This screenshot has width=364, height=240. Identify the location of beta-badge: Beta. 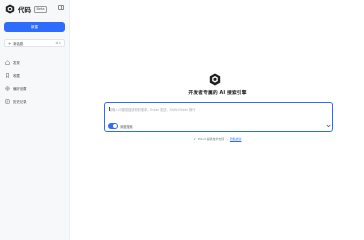
(41, 9).